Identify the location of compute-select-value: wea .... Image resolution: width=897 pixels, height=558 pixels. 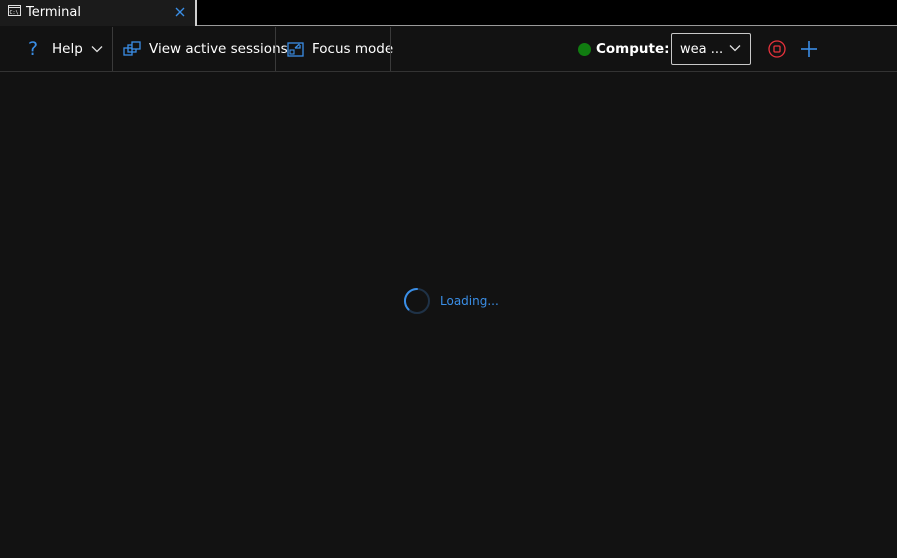
(702, 49).